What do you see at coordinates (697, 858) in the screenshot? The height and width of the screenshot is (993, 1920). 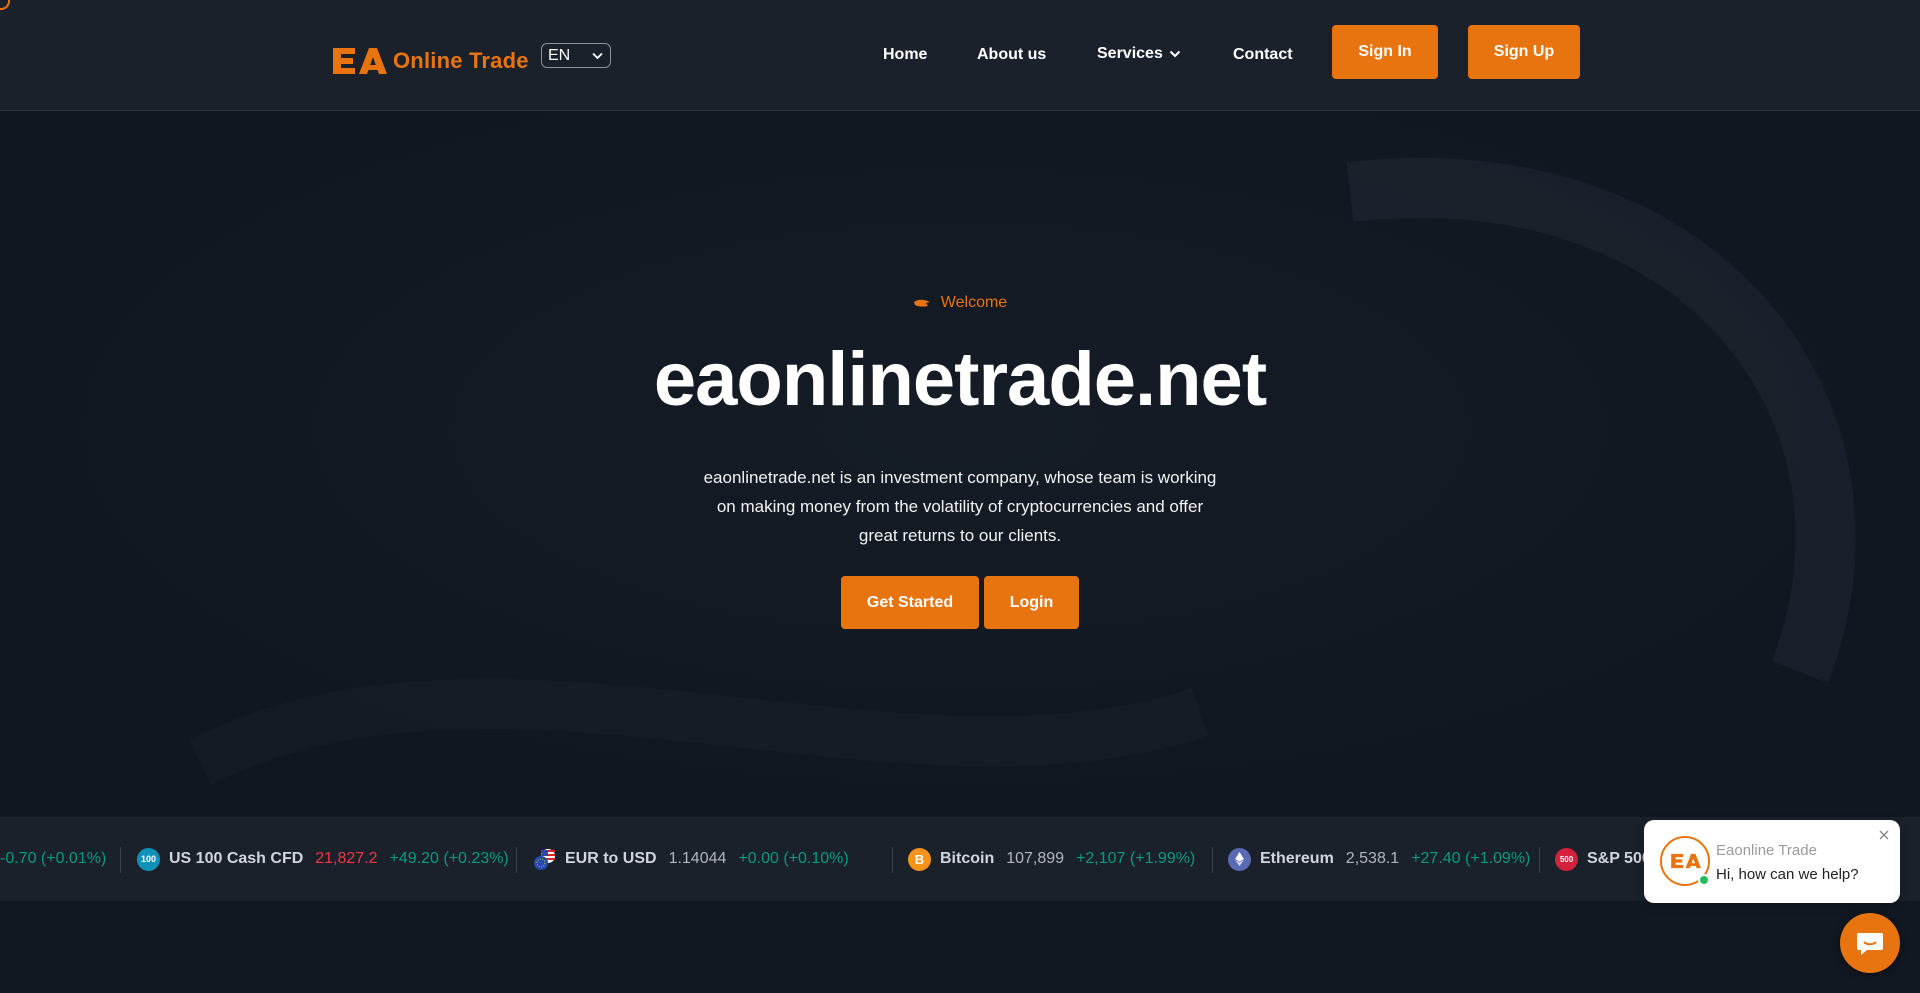 I see `ticker-price: 1.14044` at bounding box center [697, 858].